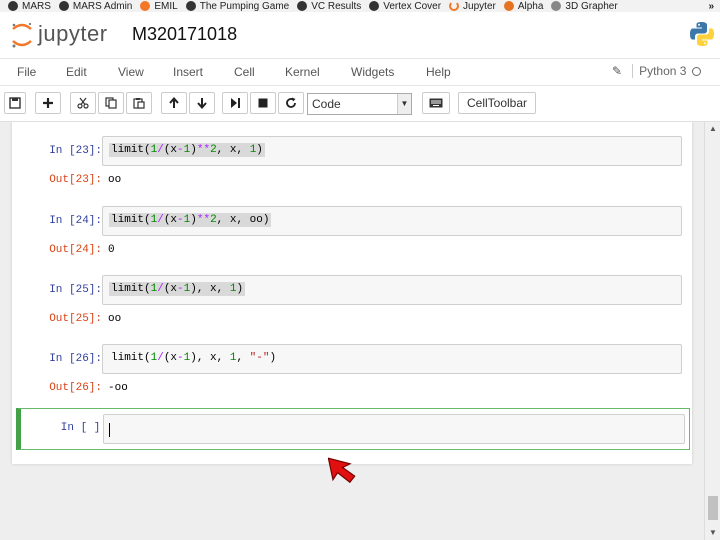 Image resolution: width=720 pixels, height=540 pixels. I want to click on copy-icon, so click(111, 103).